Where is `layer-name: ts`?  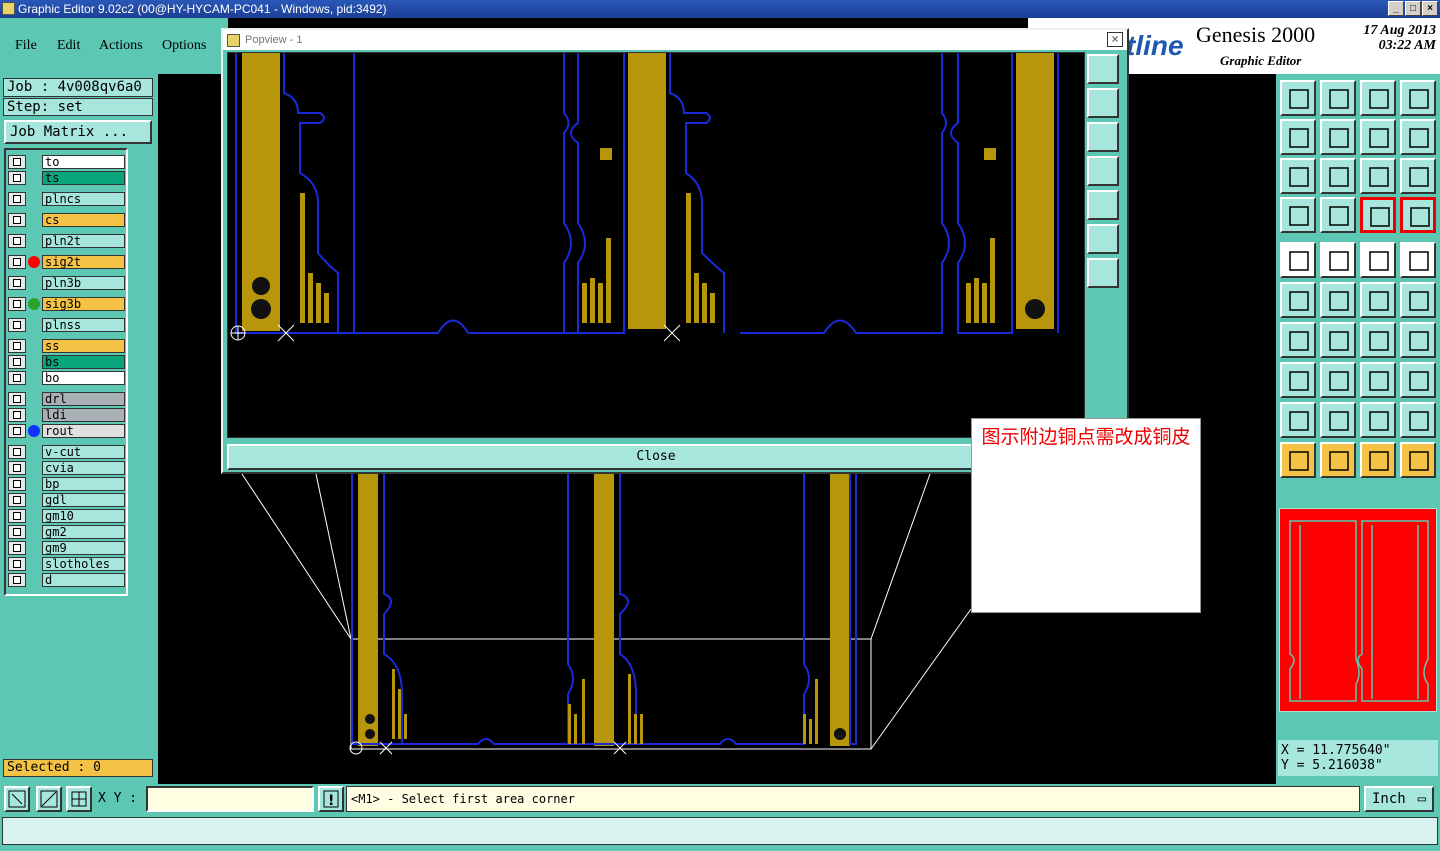
layer-name: ts is located at coordinates (83, 178).